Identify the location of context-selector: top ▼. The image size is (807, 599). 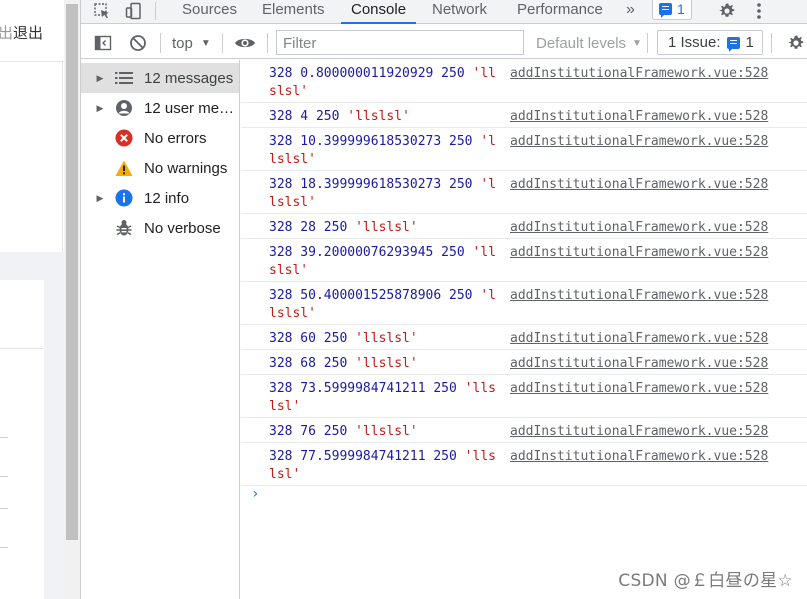
(191, 43).